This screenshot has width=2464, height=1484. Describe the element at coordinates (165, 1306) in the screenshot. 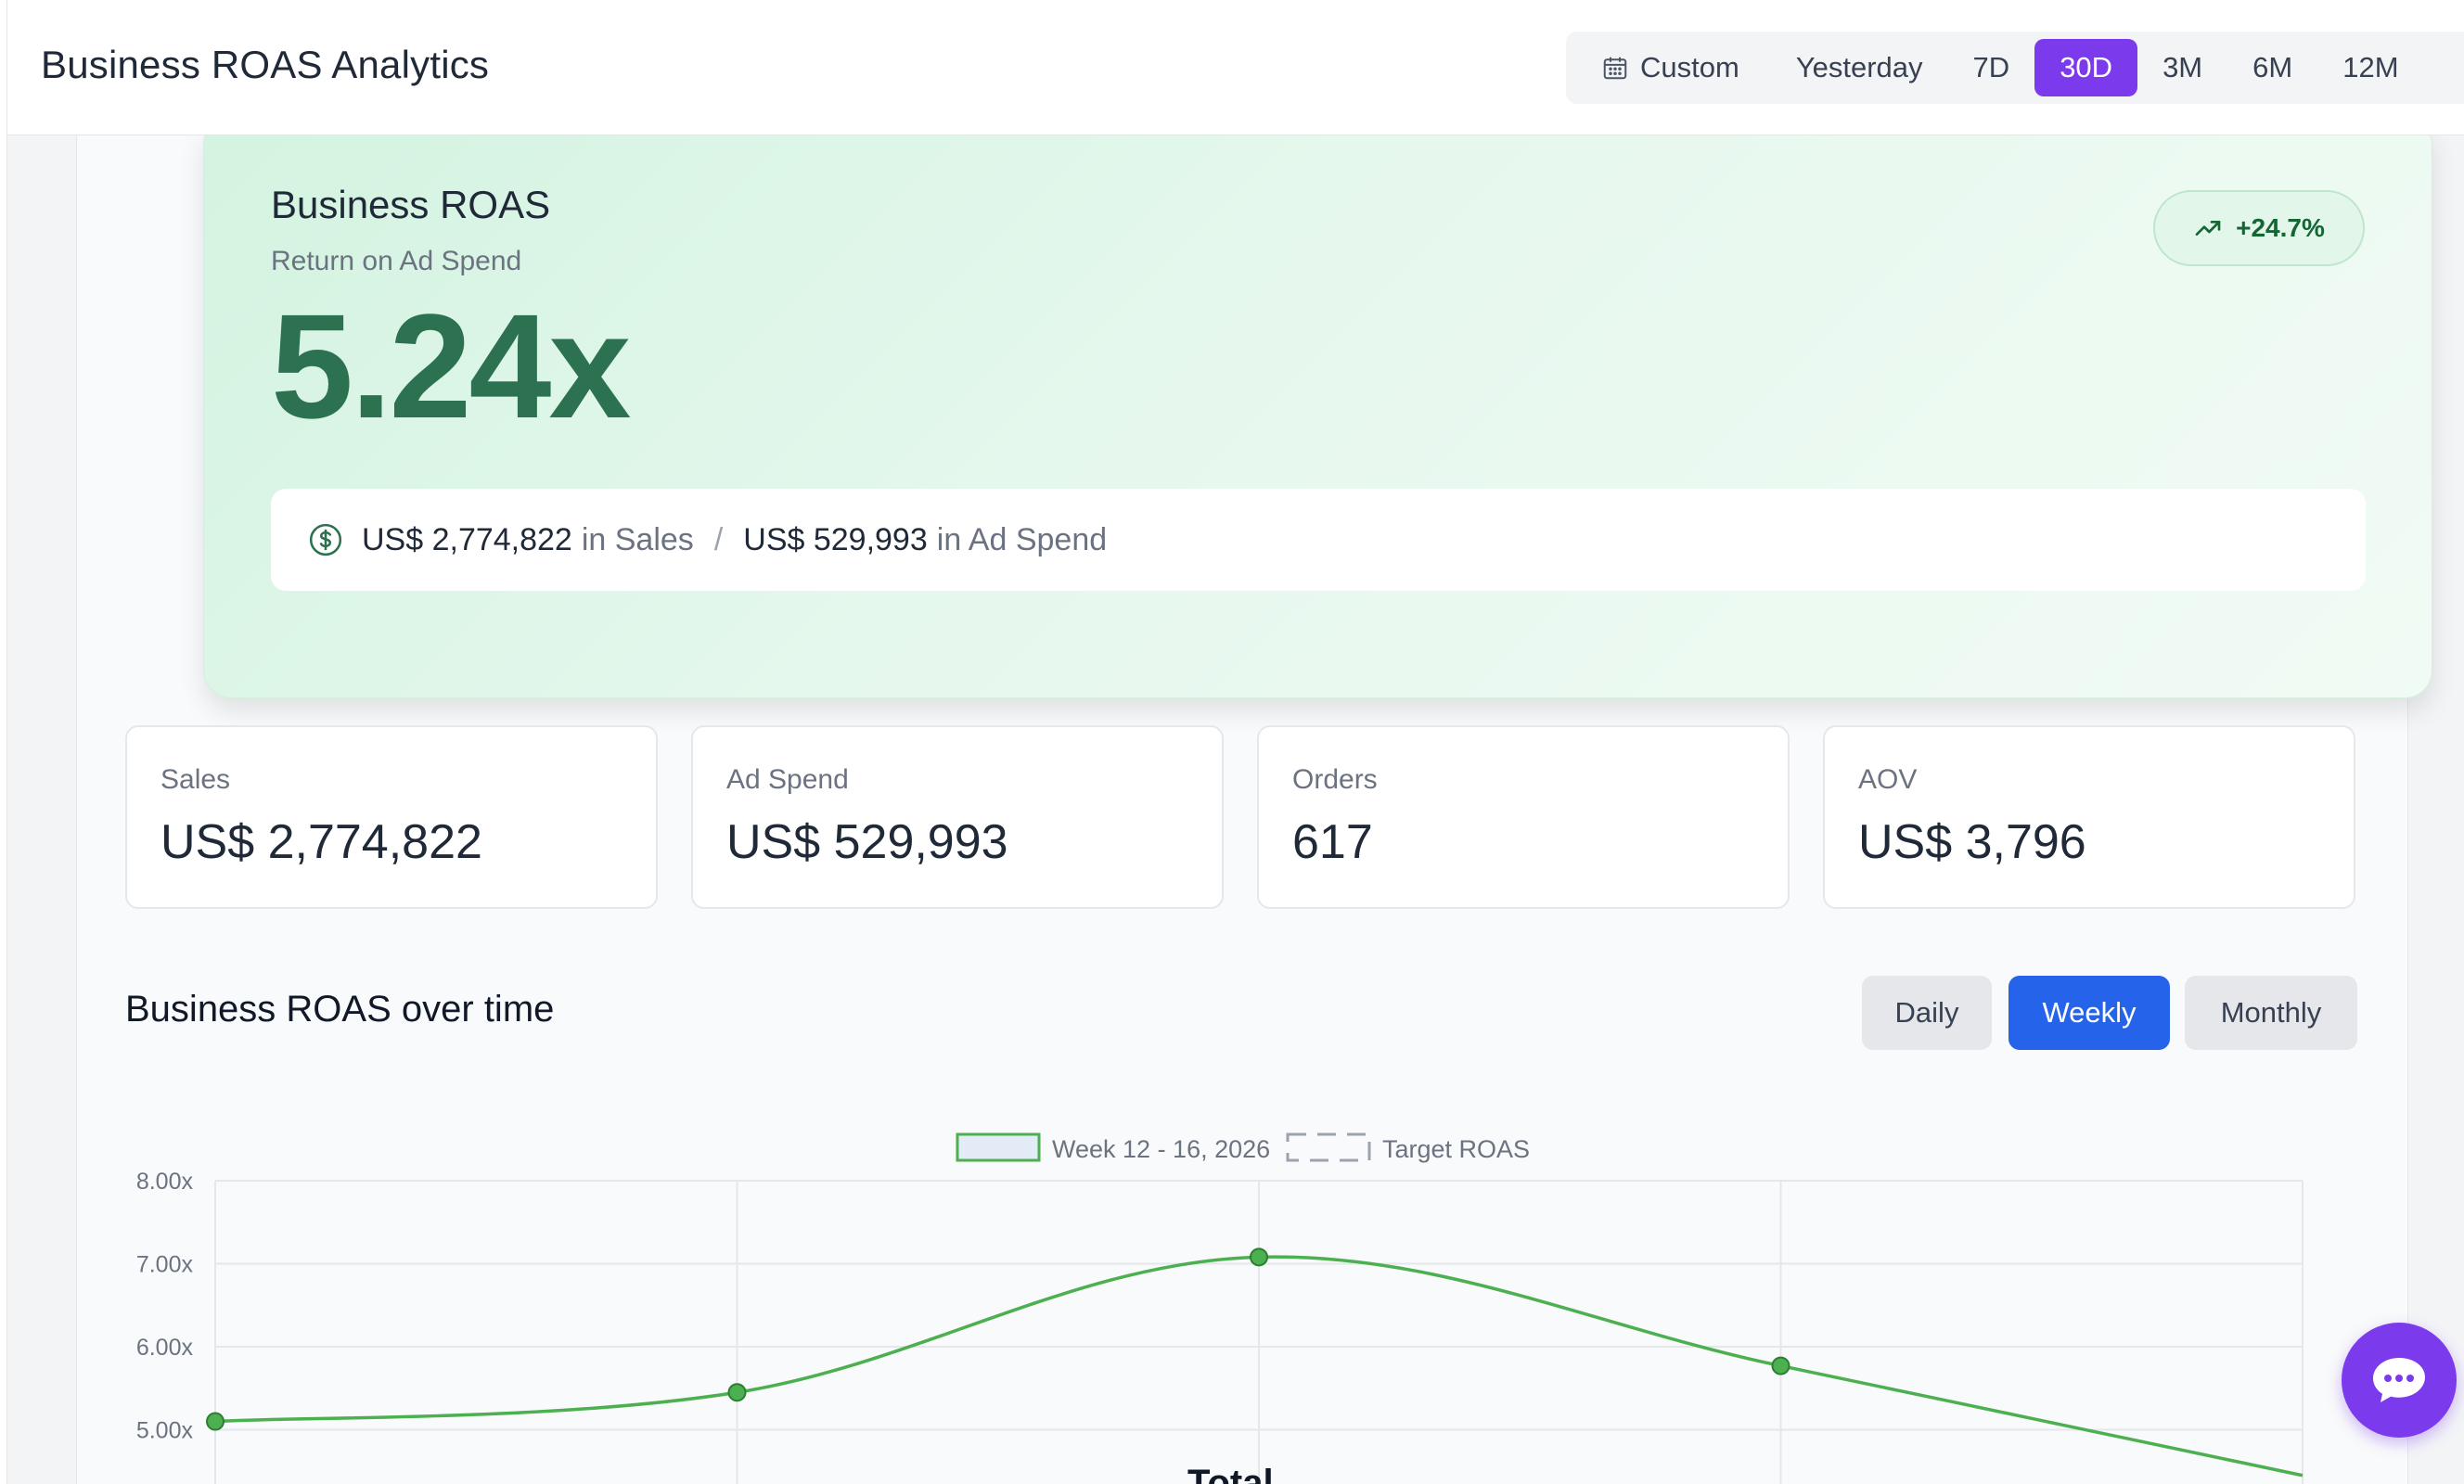

I see `y-axis: 8.00x 7.00x 6.00x 5.00x` at that location.